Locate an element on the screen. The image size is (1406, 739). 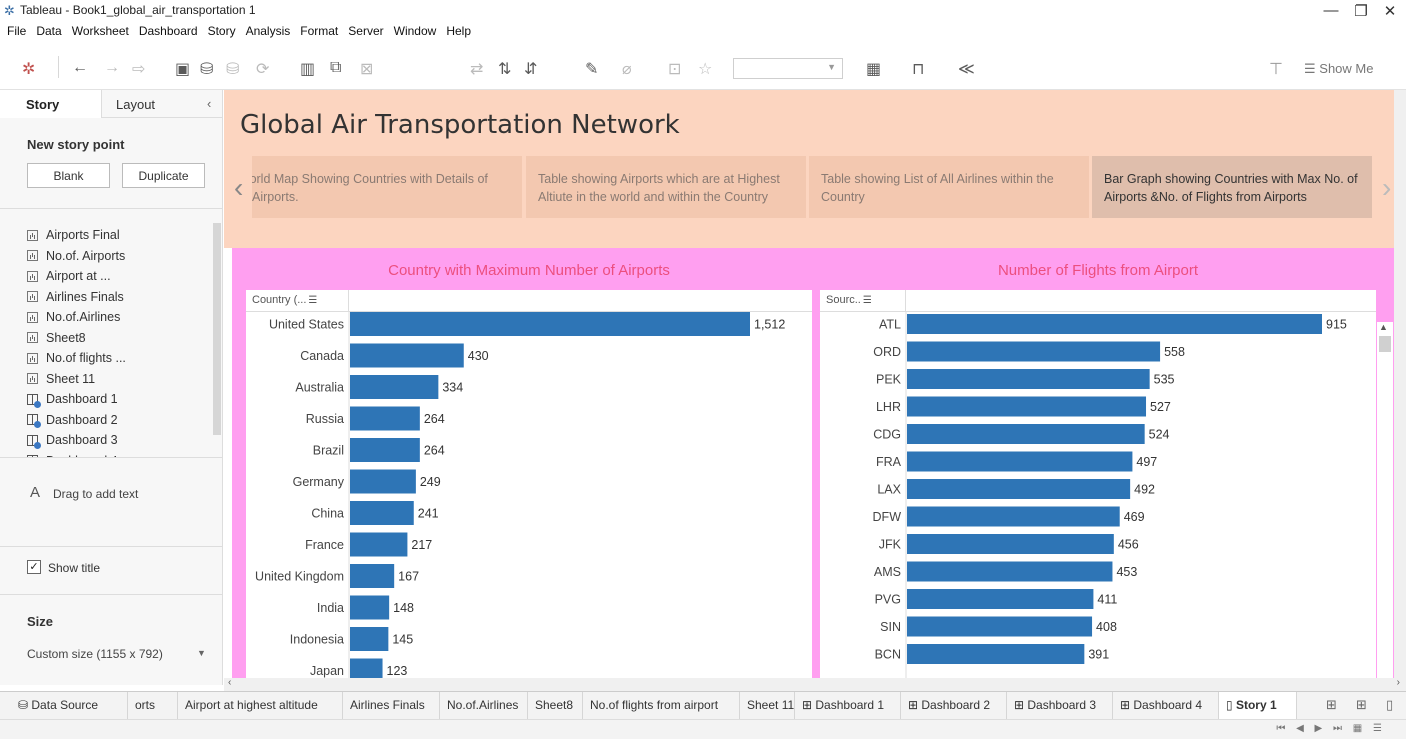
menu-dashboard: Dashboard is located at coordinates (168, 30).